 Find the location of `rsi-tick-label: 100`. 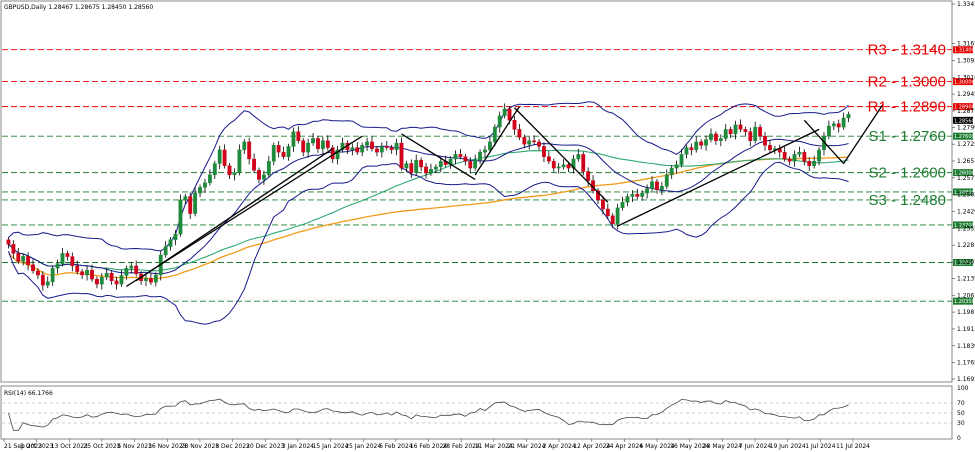

rsi-tick-label: 100 is located at coordinates (963, 388).